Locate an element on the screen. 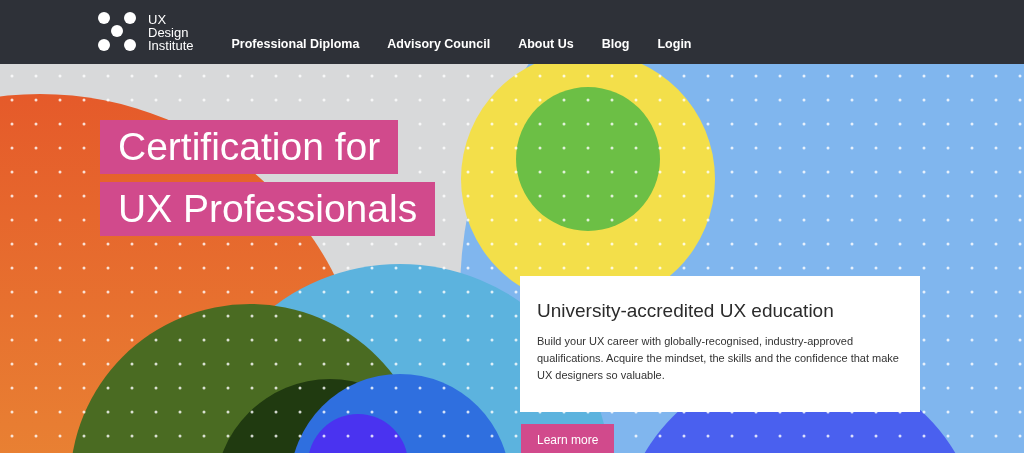  nav-link: Blog is located at coordinates (615, 44).